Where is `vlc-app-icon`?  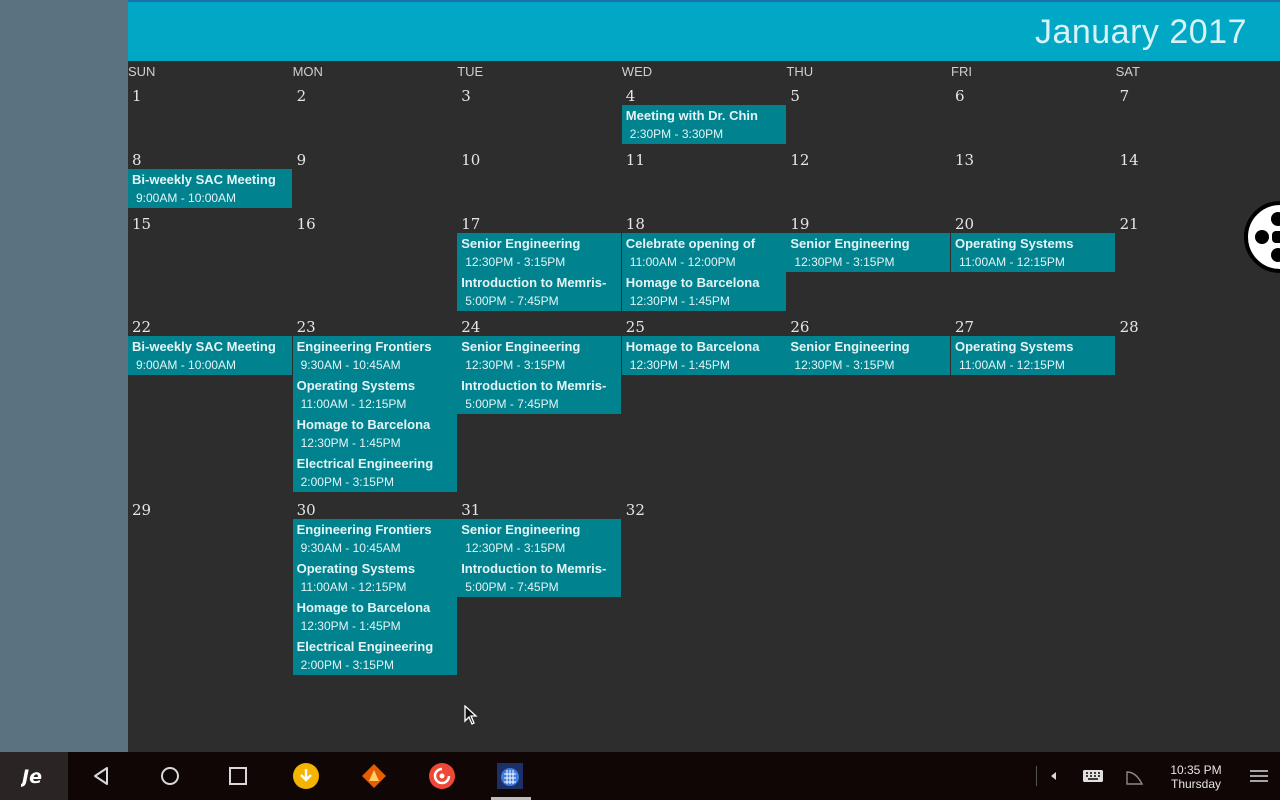
vlc-app-icon is located at coordinates (374, 776).